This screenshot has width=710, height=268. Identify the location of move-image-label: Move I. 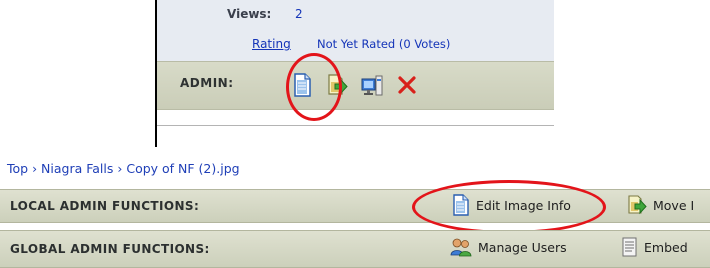
(674, 205).